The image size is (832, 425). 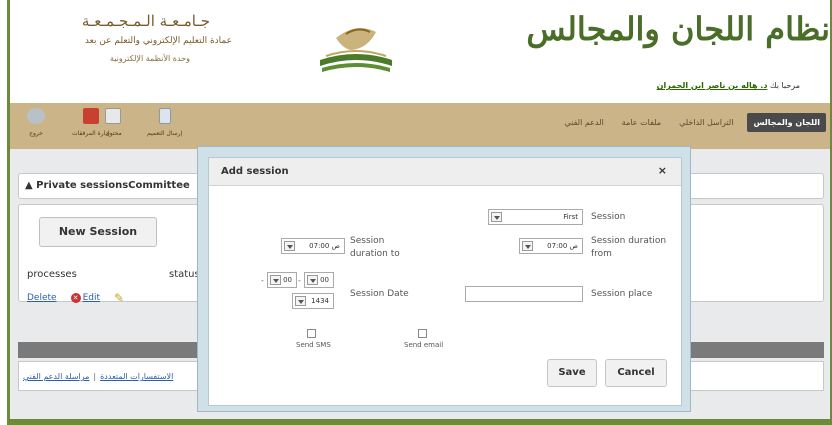 I want to click on send-sms-checkbox, so click(x=311, y=333).